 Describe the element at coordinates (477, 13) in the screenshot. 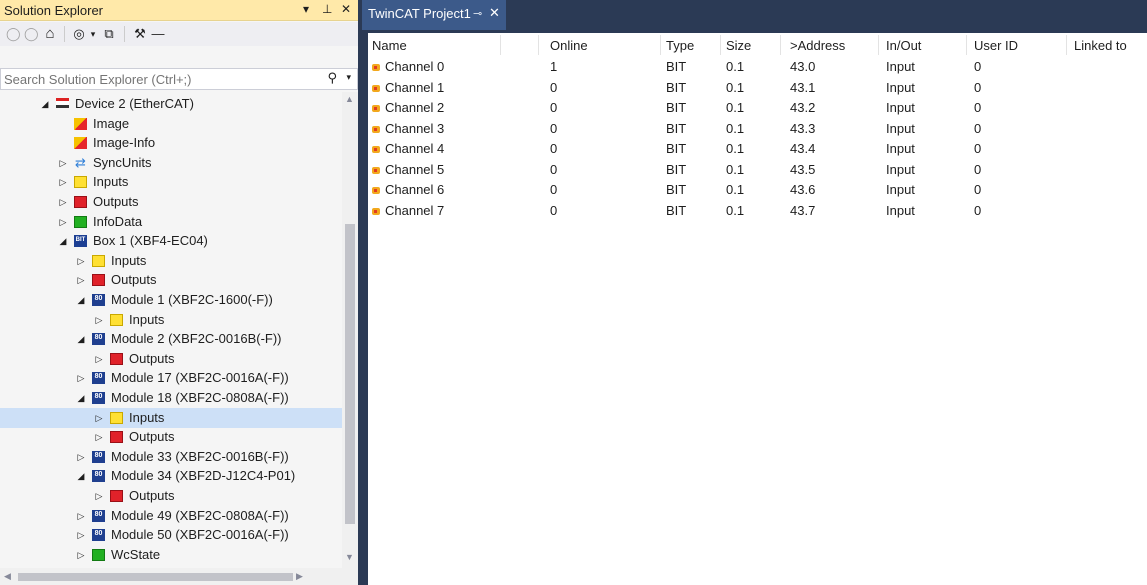

I see `tab-pin-icon: ⊸` at that location.